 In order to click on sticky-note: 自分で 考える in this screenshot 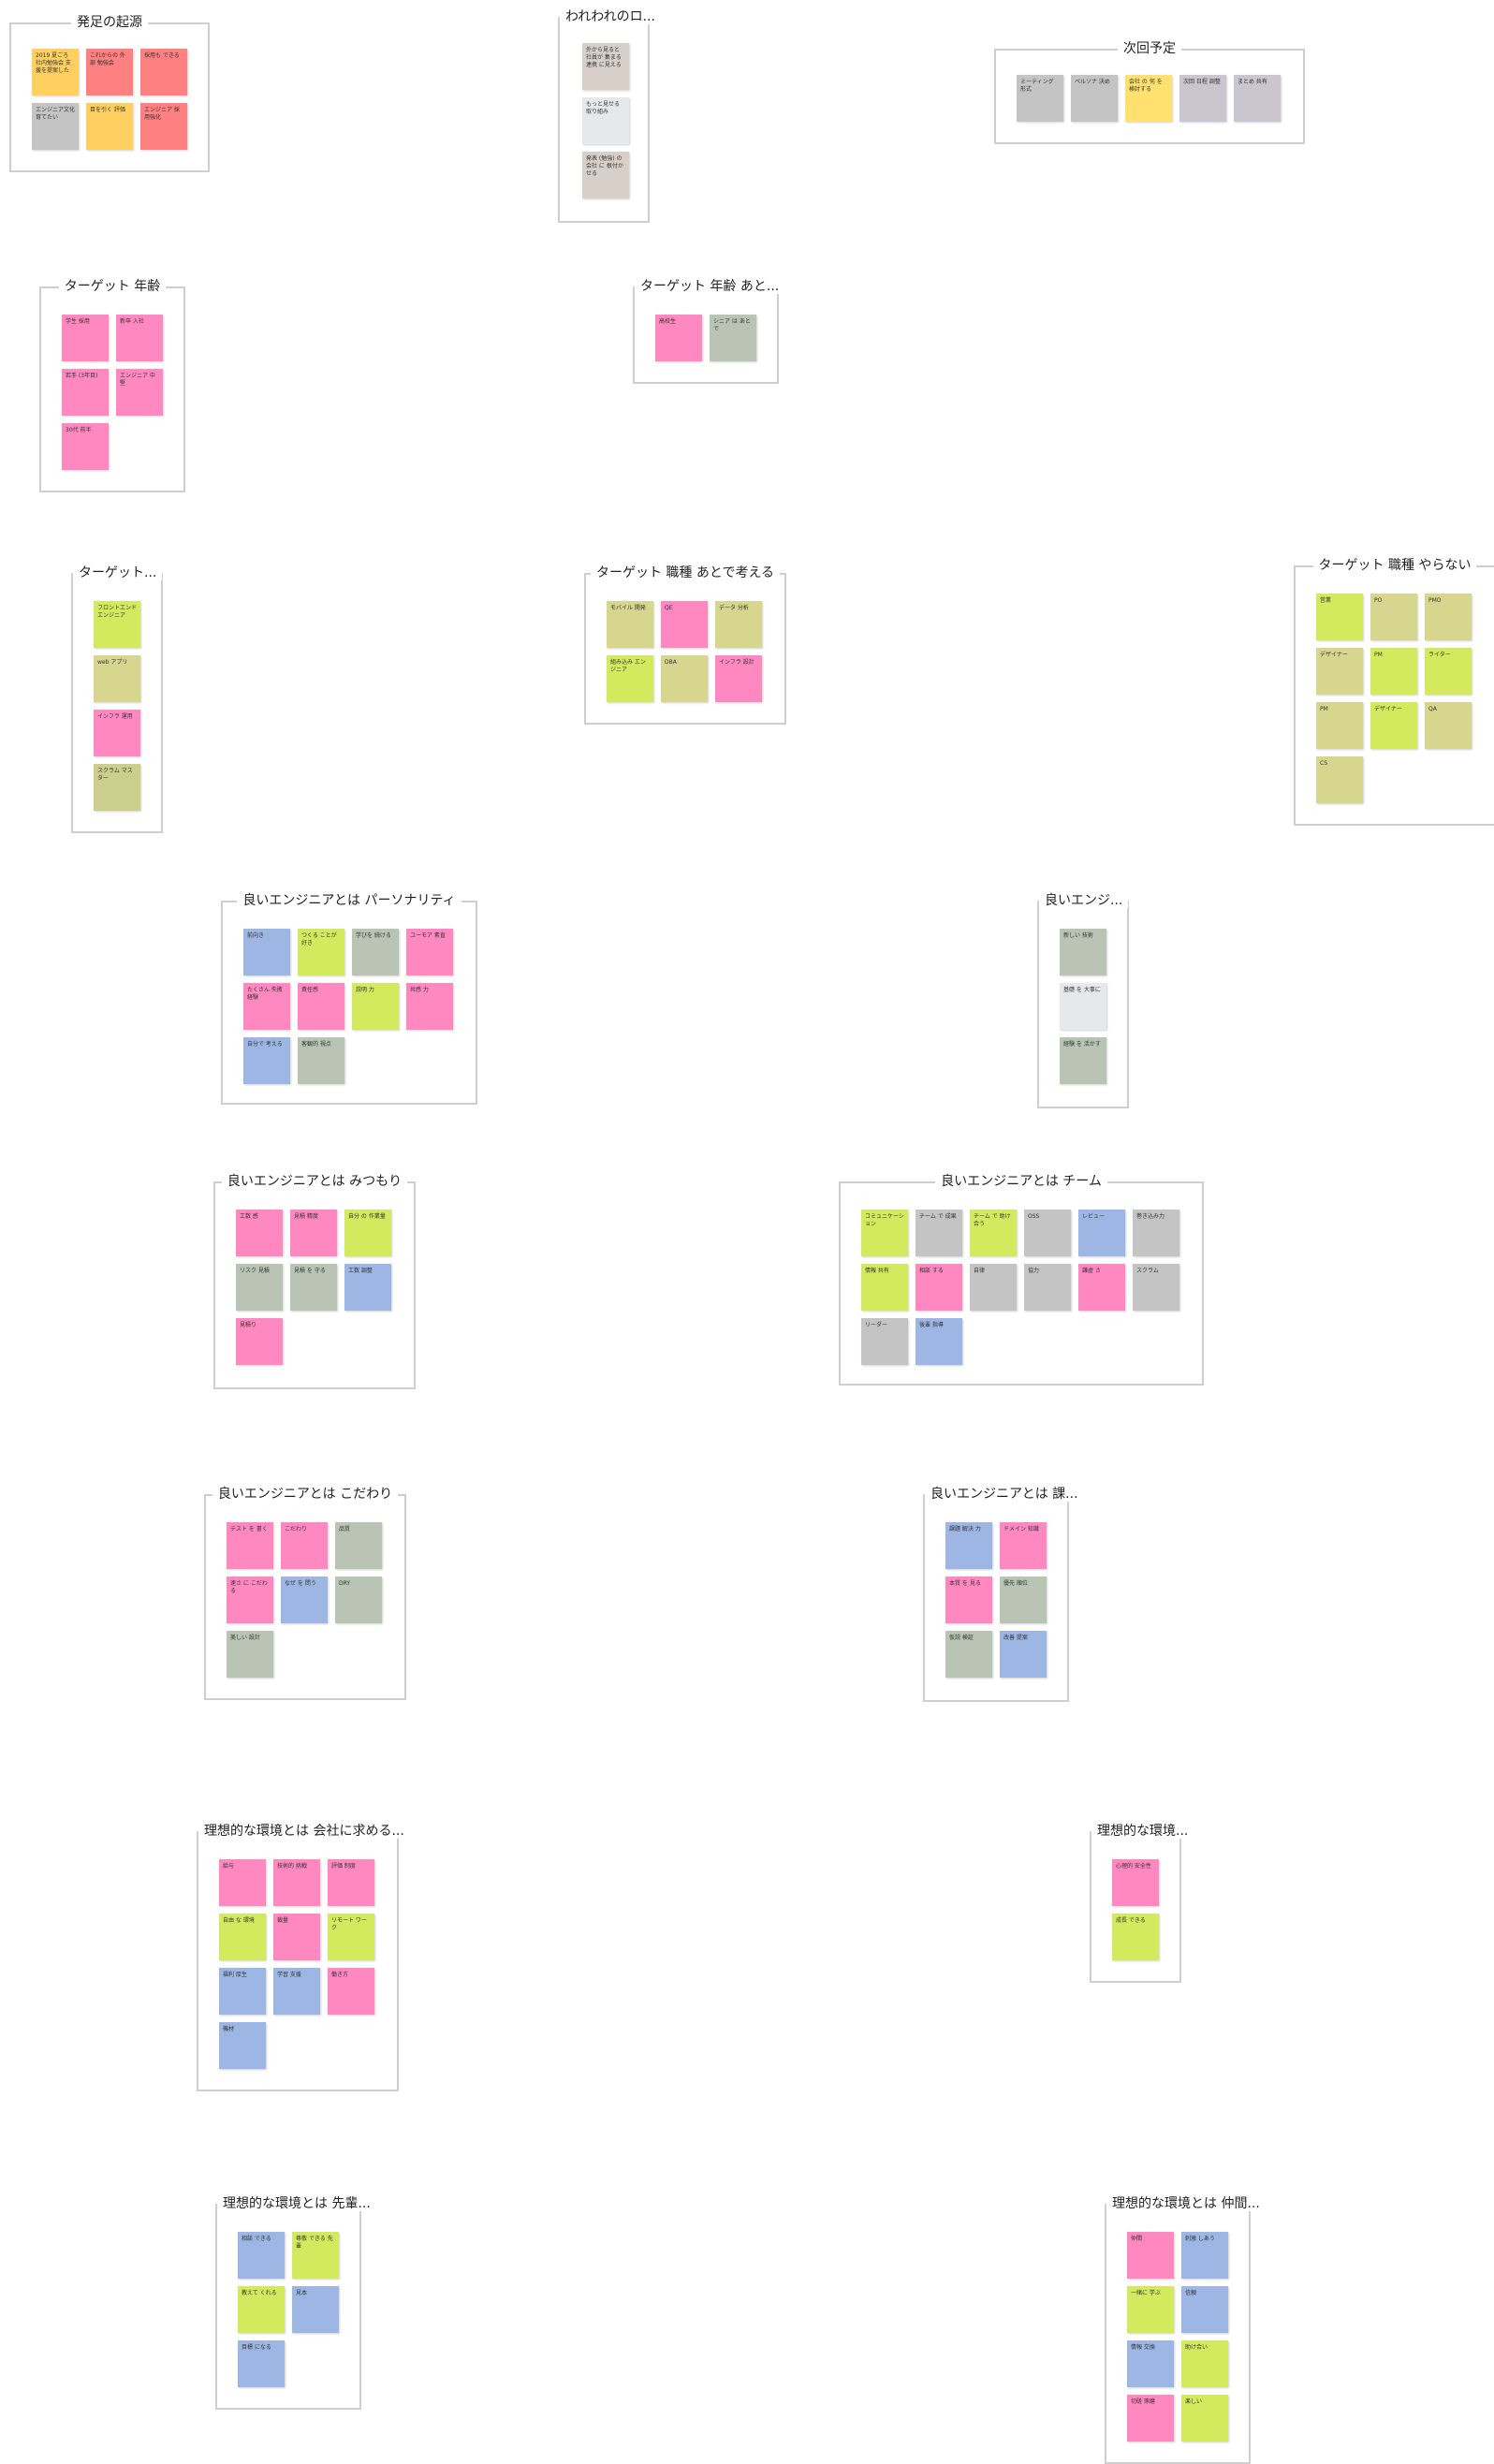, I will do `click(266, 1060)`.